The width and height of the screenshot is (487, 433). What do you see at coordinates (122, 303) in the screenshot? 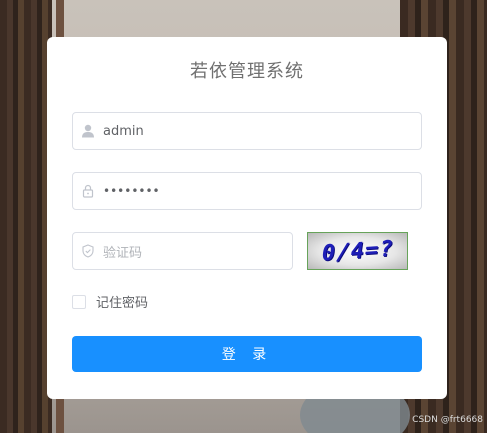
I see `remember-label: 记住密码` at bounding box center [122, 303].